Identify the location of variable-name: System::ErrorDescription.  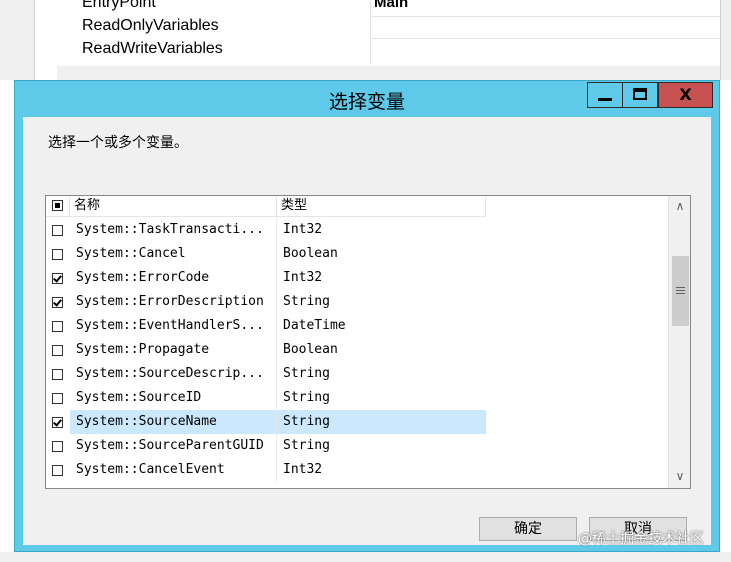
(173, 302).